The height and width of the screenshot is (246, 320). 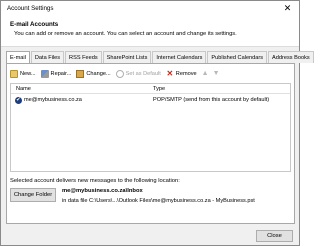 What do you see at coordinates (179, 57) in the screenshot?
I see `tab-internet-calendars: Internet Calendars` at bounding box center [179, 57].